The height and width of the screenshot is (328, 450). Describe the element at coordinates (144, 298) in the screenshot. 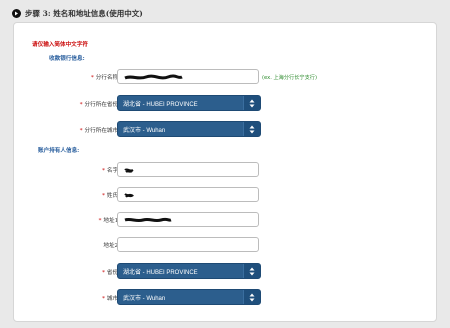

I see `city-value: 武汉市 - Wuhan` at that location.